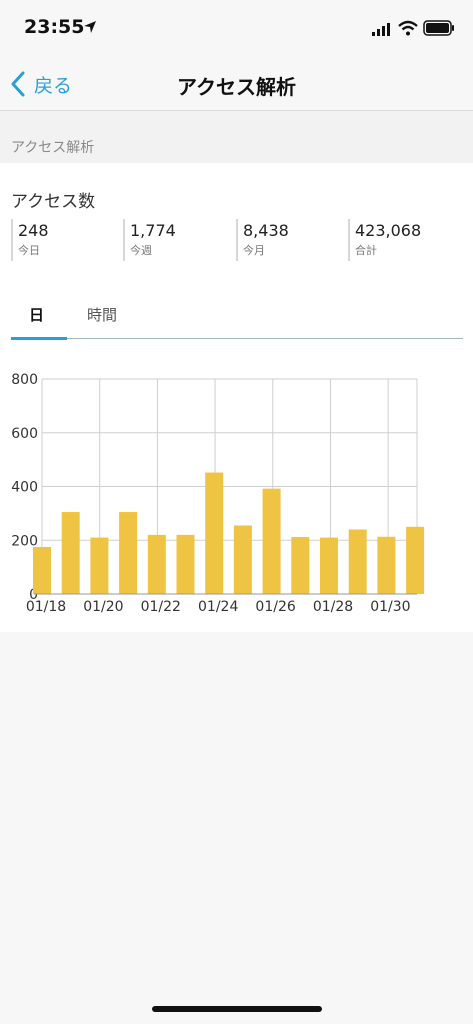  What do you see at coordinates (254, 250) in the screenshot?
I see `stat-label: 今月` at bounding box center [254, 250].